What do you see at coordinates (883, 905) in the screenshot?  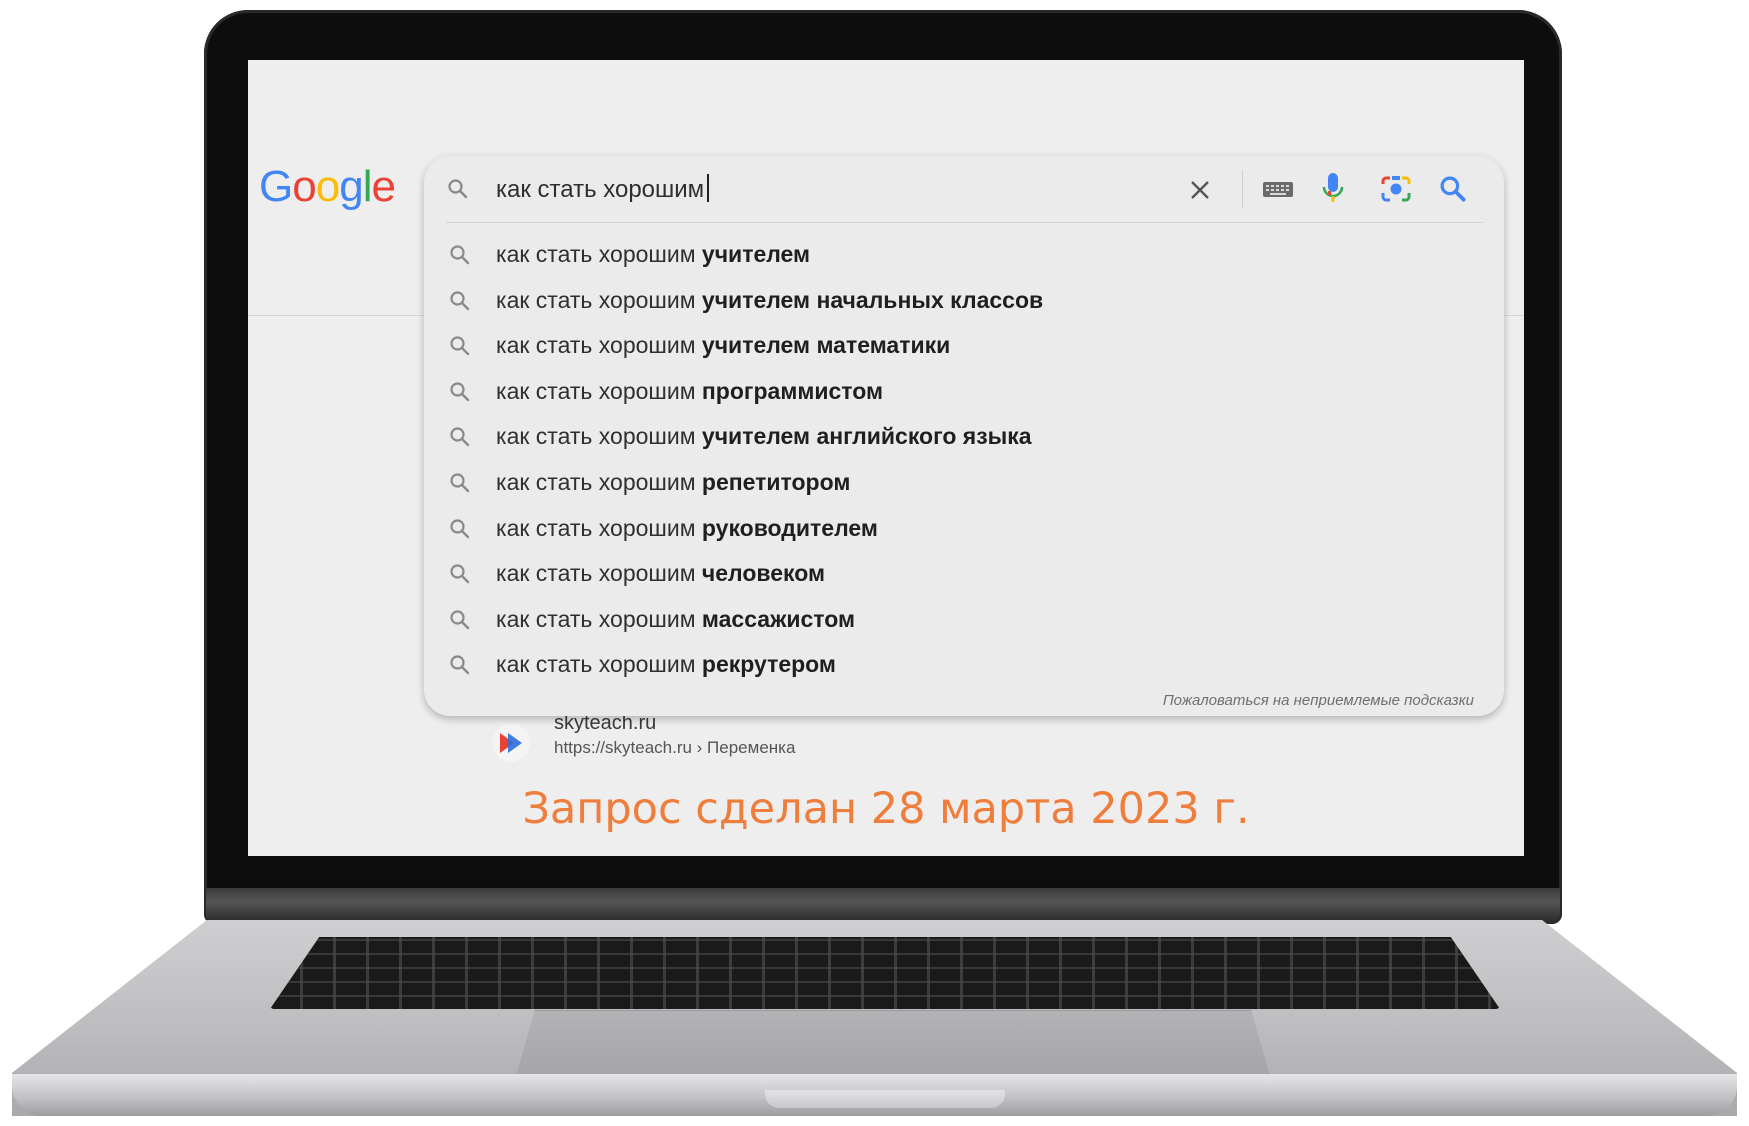 I see `laptop-hinge` at bounding box center [883, 905].